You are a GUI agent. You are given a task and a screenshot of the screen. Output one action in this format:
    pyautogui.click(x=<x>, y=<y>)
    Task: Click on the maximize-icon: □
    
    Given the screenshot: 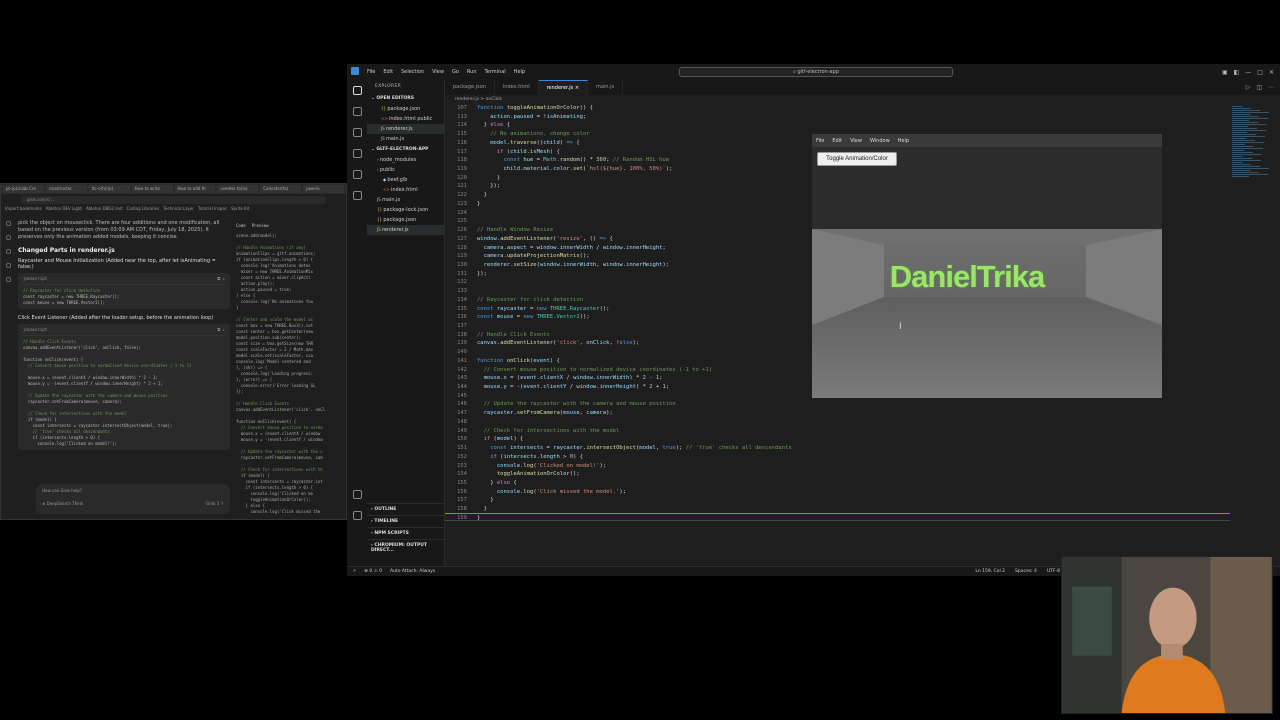 What is the action you would take?
    pyautogui.click(x=1260, y=72)
    